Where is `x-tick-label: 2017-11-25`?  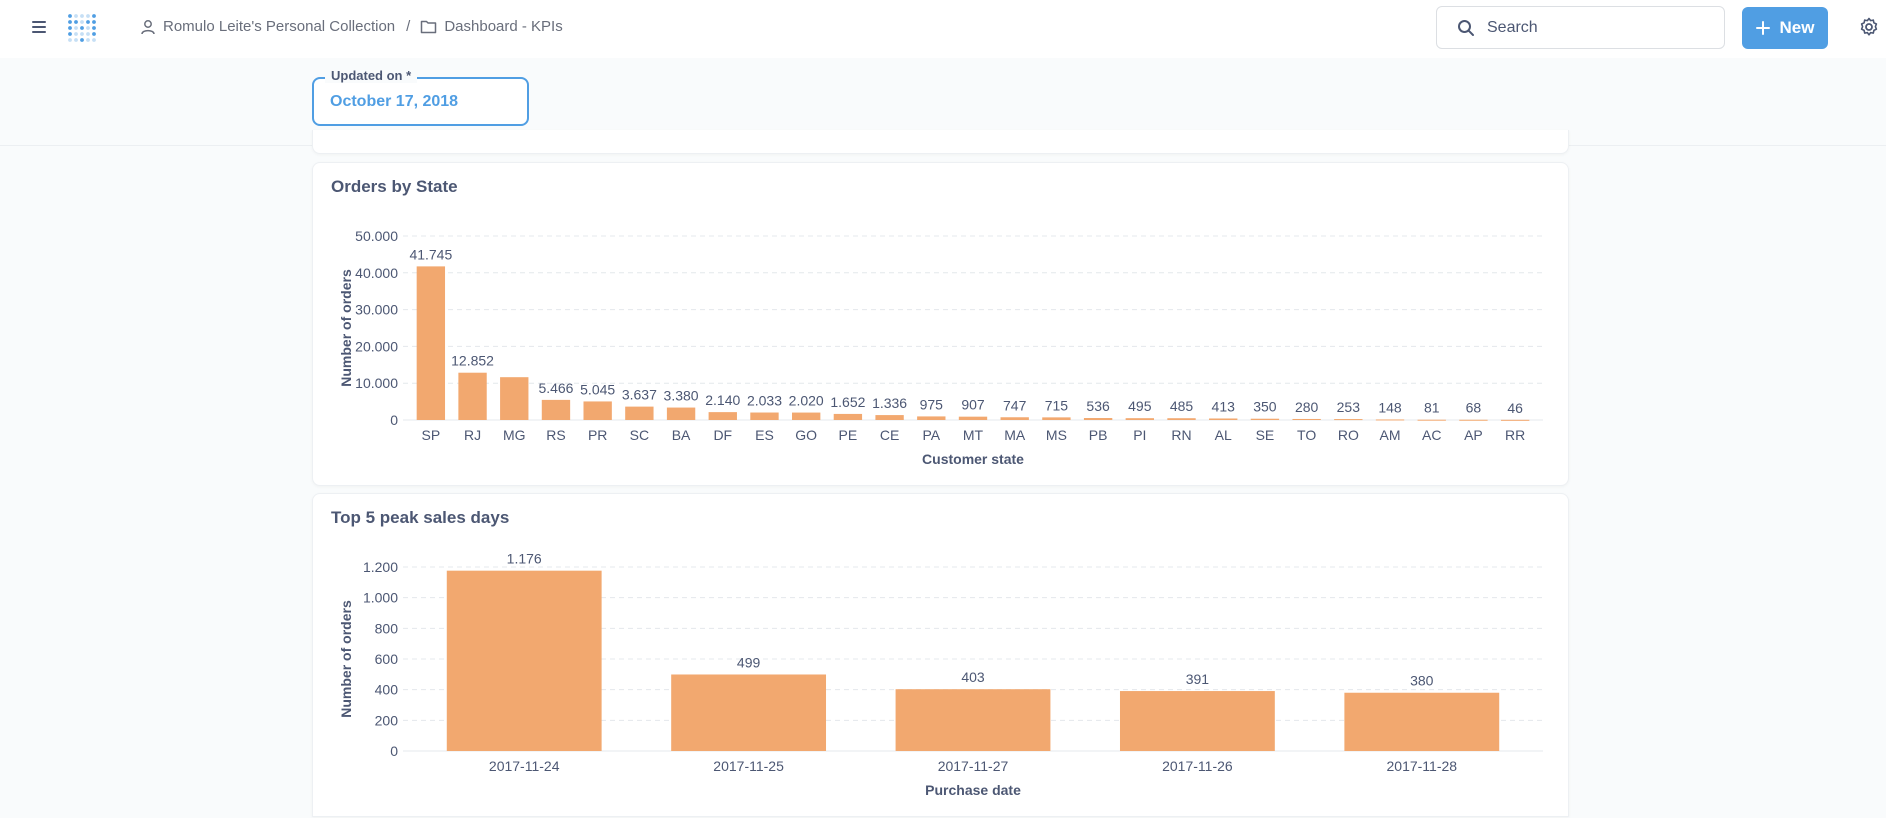 x-tick-label: 2017-11-25 is located at coordinates (748, 766).